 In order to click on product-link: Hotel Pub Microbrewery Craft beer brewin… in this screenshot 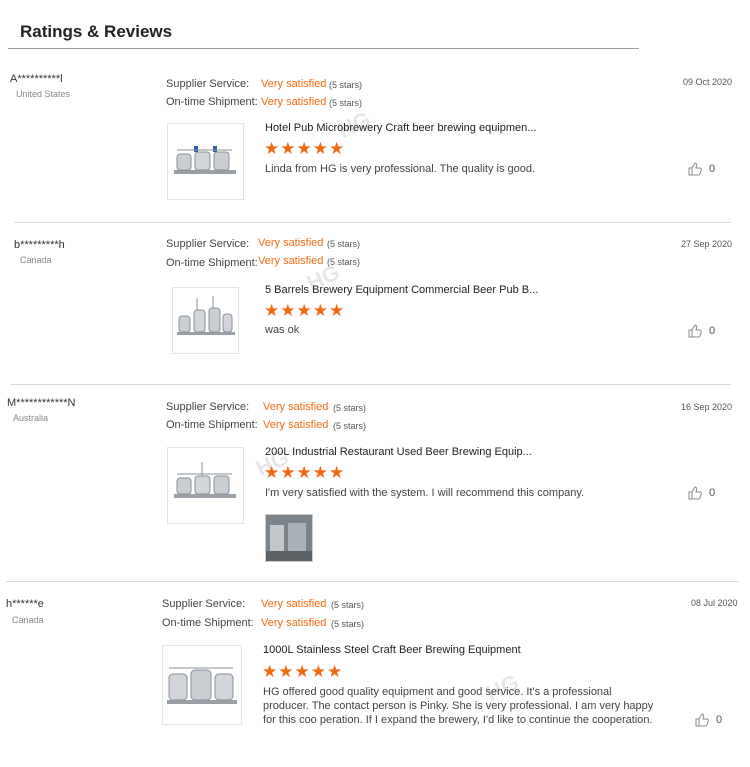, I will do `click(400, 128)`.